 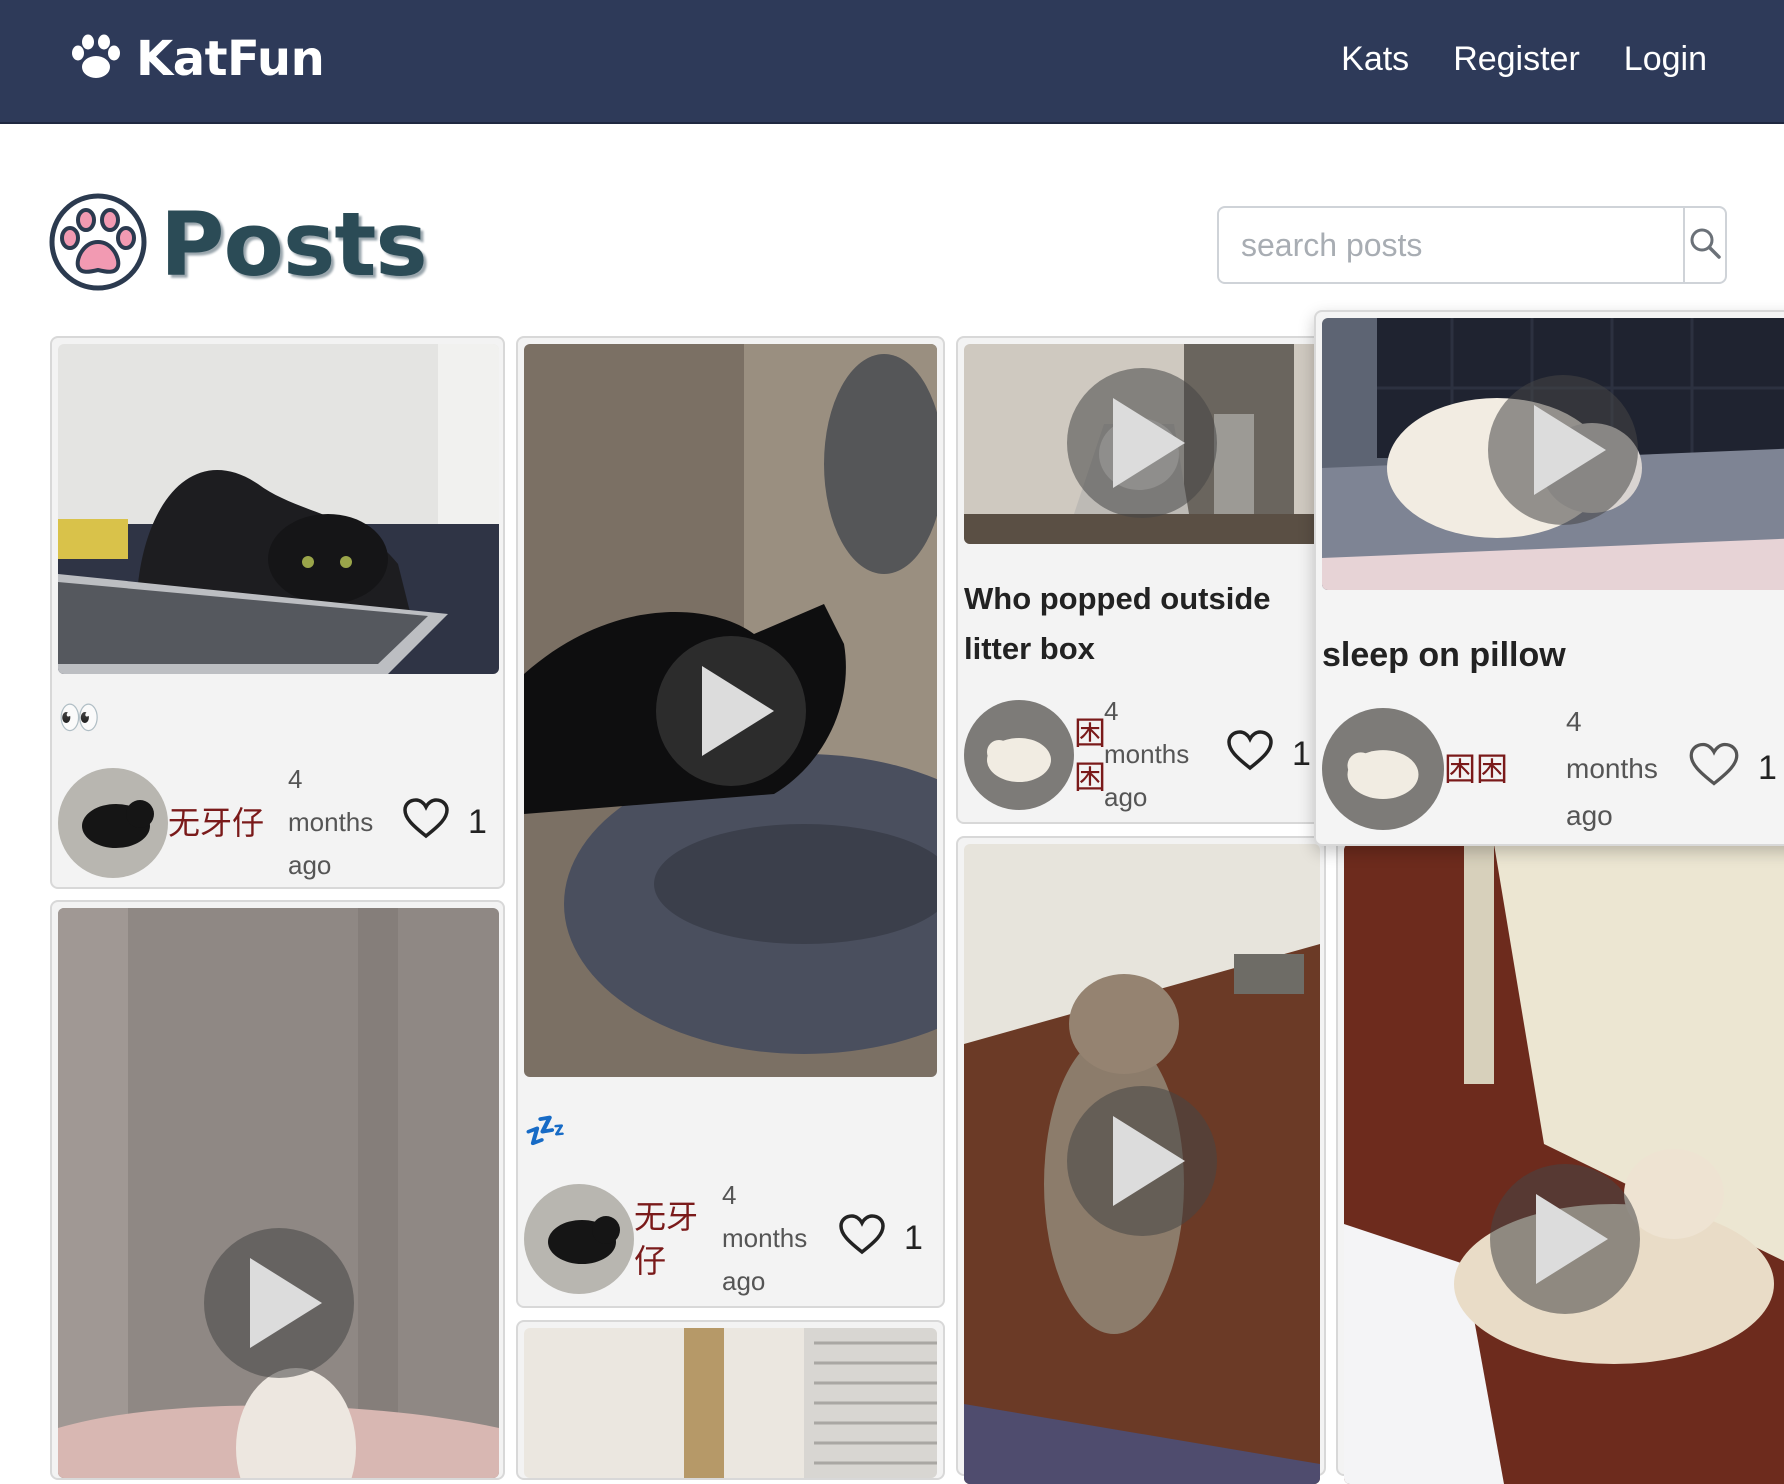 I want to click on post-card: sleep on pillow 困困 4 months ago 1, so click(x=1549, y=578).